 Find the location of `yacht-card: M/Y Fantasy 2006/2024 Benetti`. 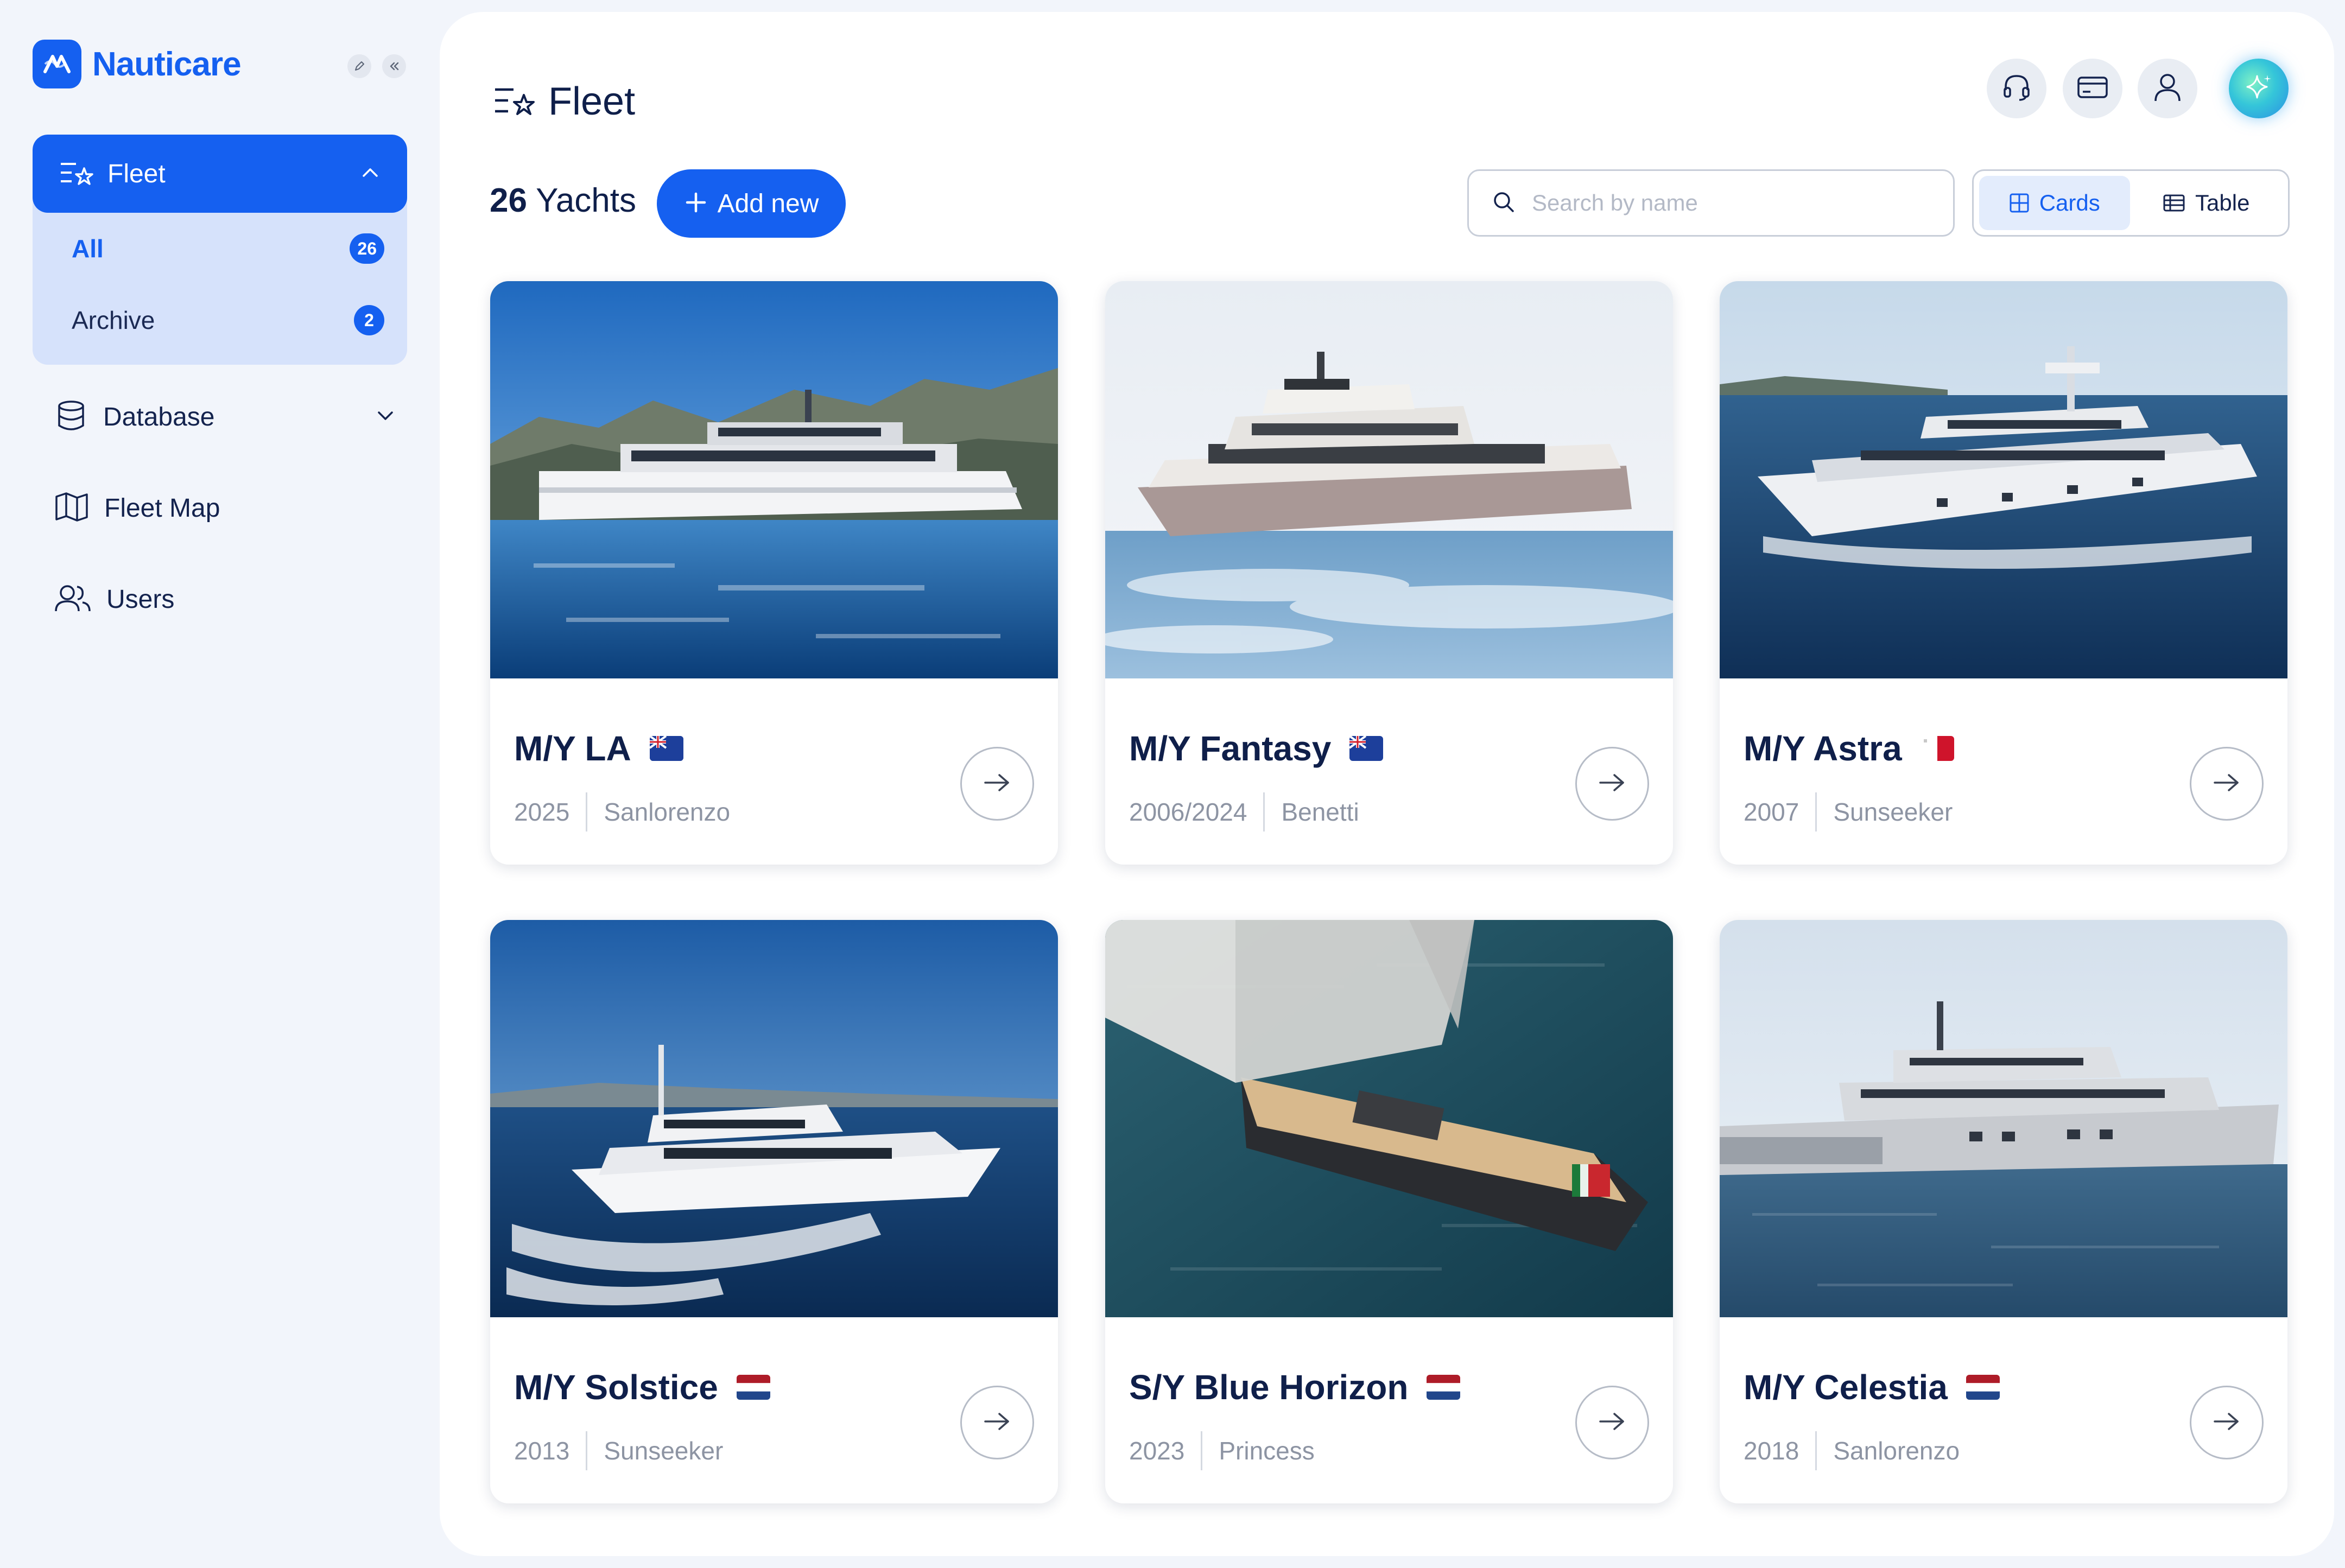

yacht-card: M/Y Fantasy 2006/2024 Benetti is located at coordinates (1389, 573).